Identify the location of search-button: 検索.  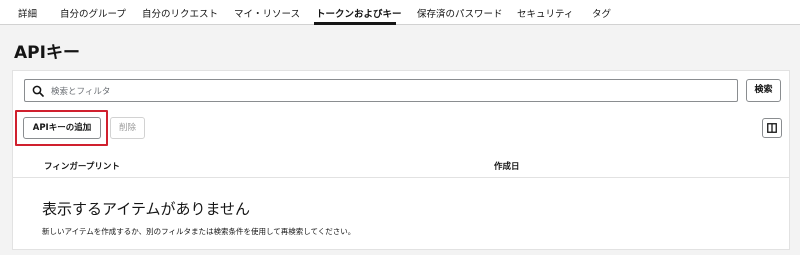
(763, 90).